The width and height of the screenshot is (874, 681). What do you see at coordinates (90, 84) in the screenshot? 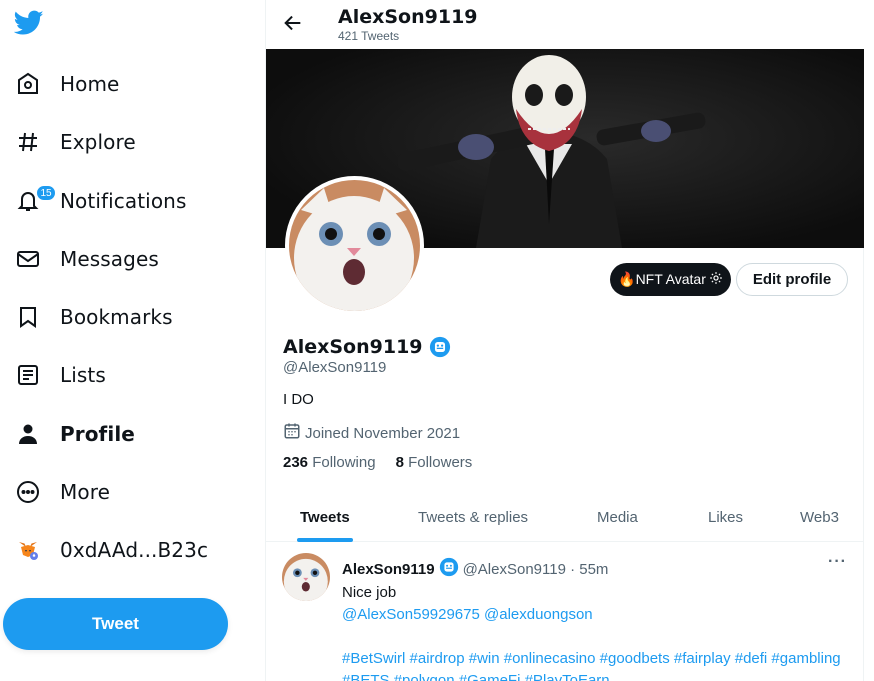
I see `nav-home-label: Home` at bounding box center [90, 84].